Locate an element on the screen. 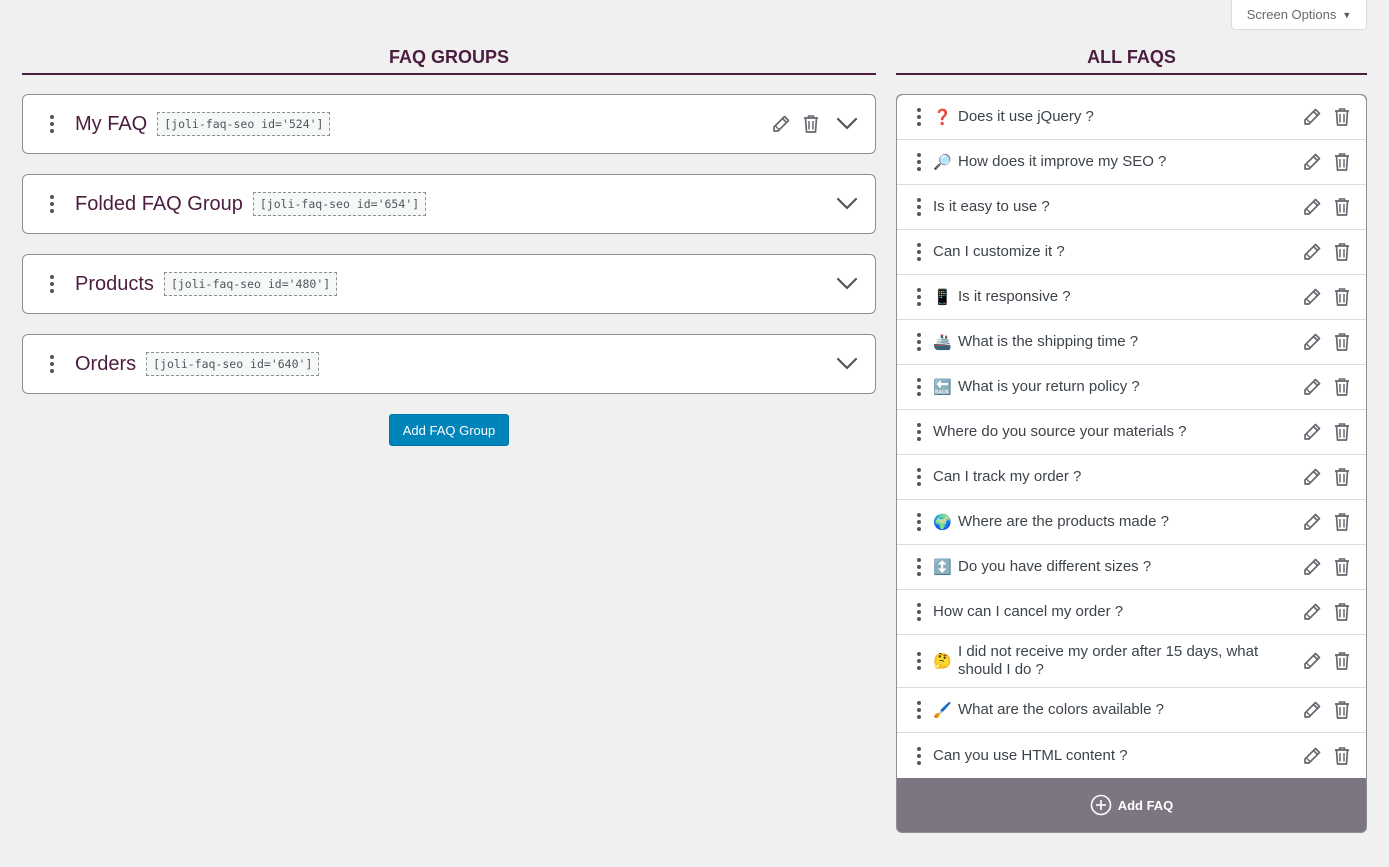 The image size is (1389, 867). faq-item: Is it easy to use ? is located at coordinates (1131, 207).